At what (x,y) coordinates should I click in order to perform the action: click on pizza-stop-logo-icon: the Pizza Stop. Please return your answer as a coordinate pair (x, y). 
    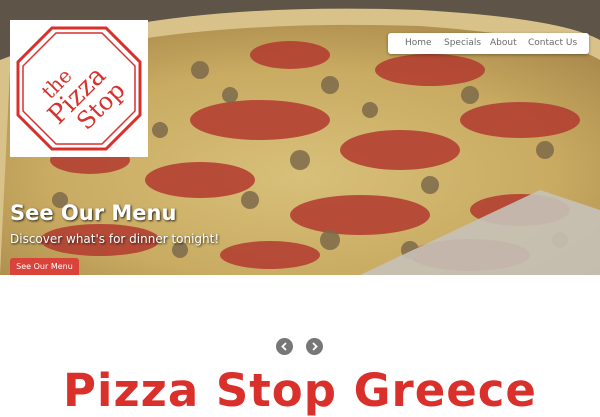
    Looking at the image, I should click on (79, 88).